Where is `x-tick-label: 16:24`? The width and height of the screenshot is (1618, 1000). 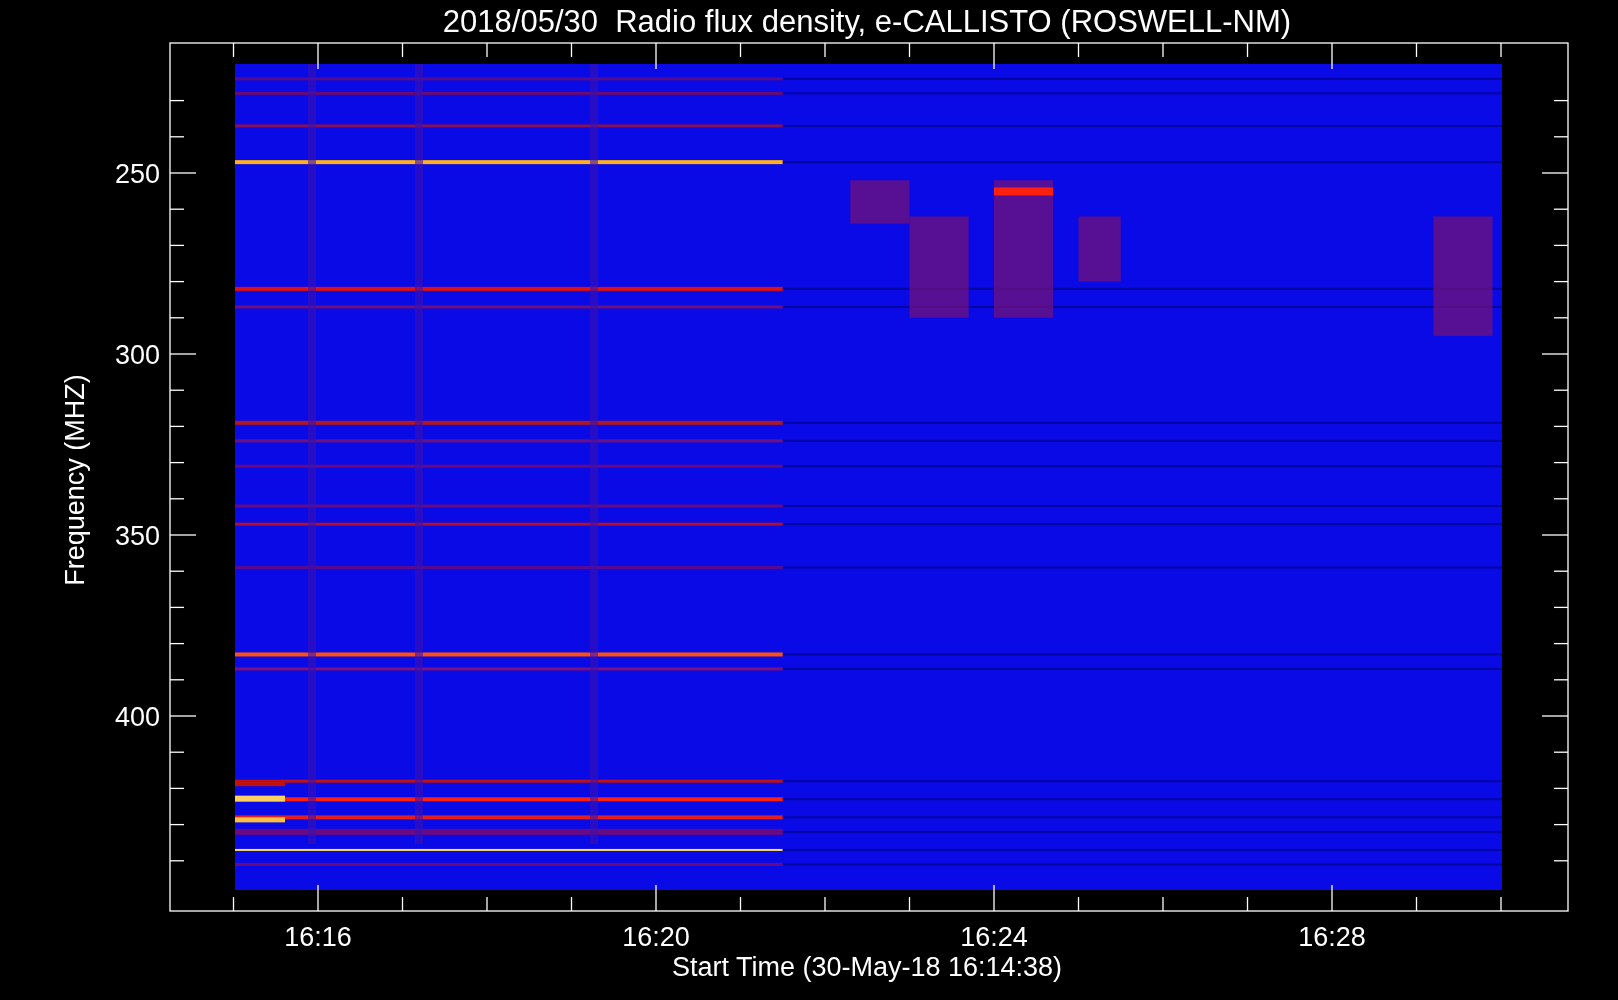
x-tick-label: 16:24 is located at coordinates (994, 937).